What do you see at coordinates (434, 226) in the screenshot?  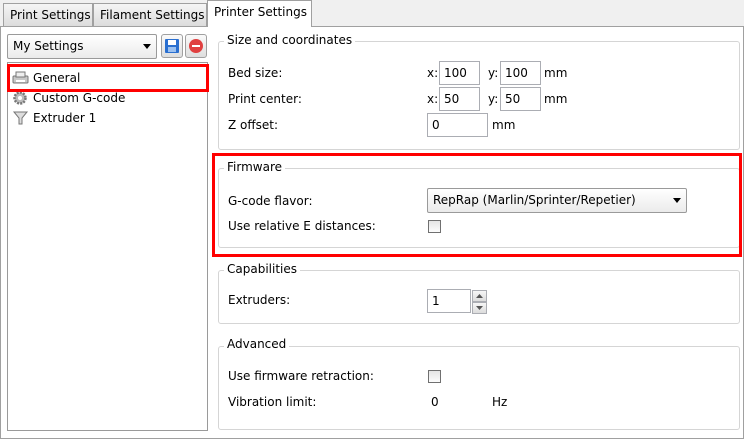 I see `relative-e-checkbox` at bounding box center [434, 226].